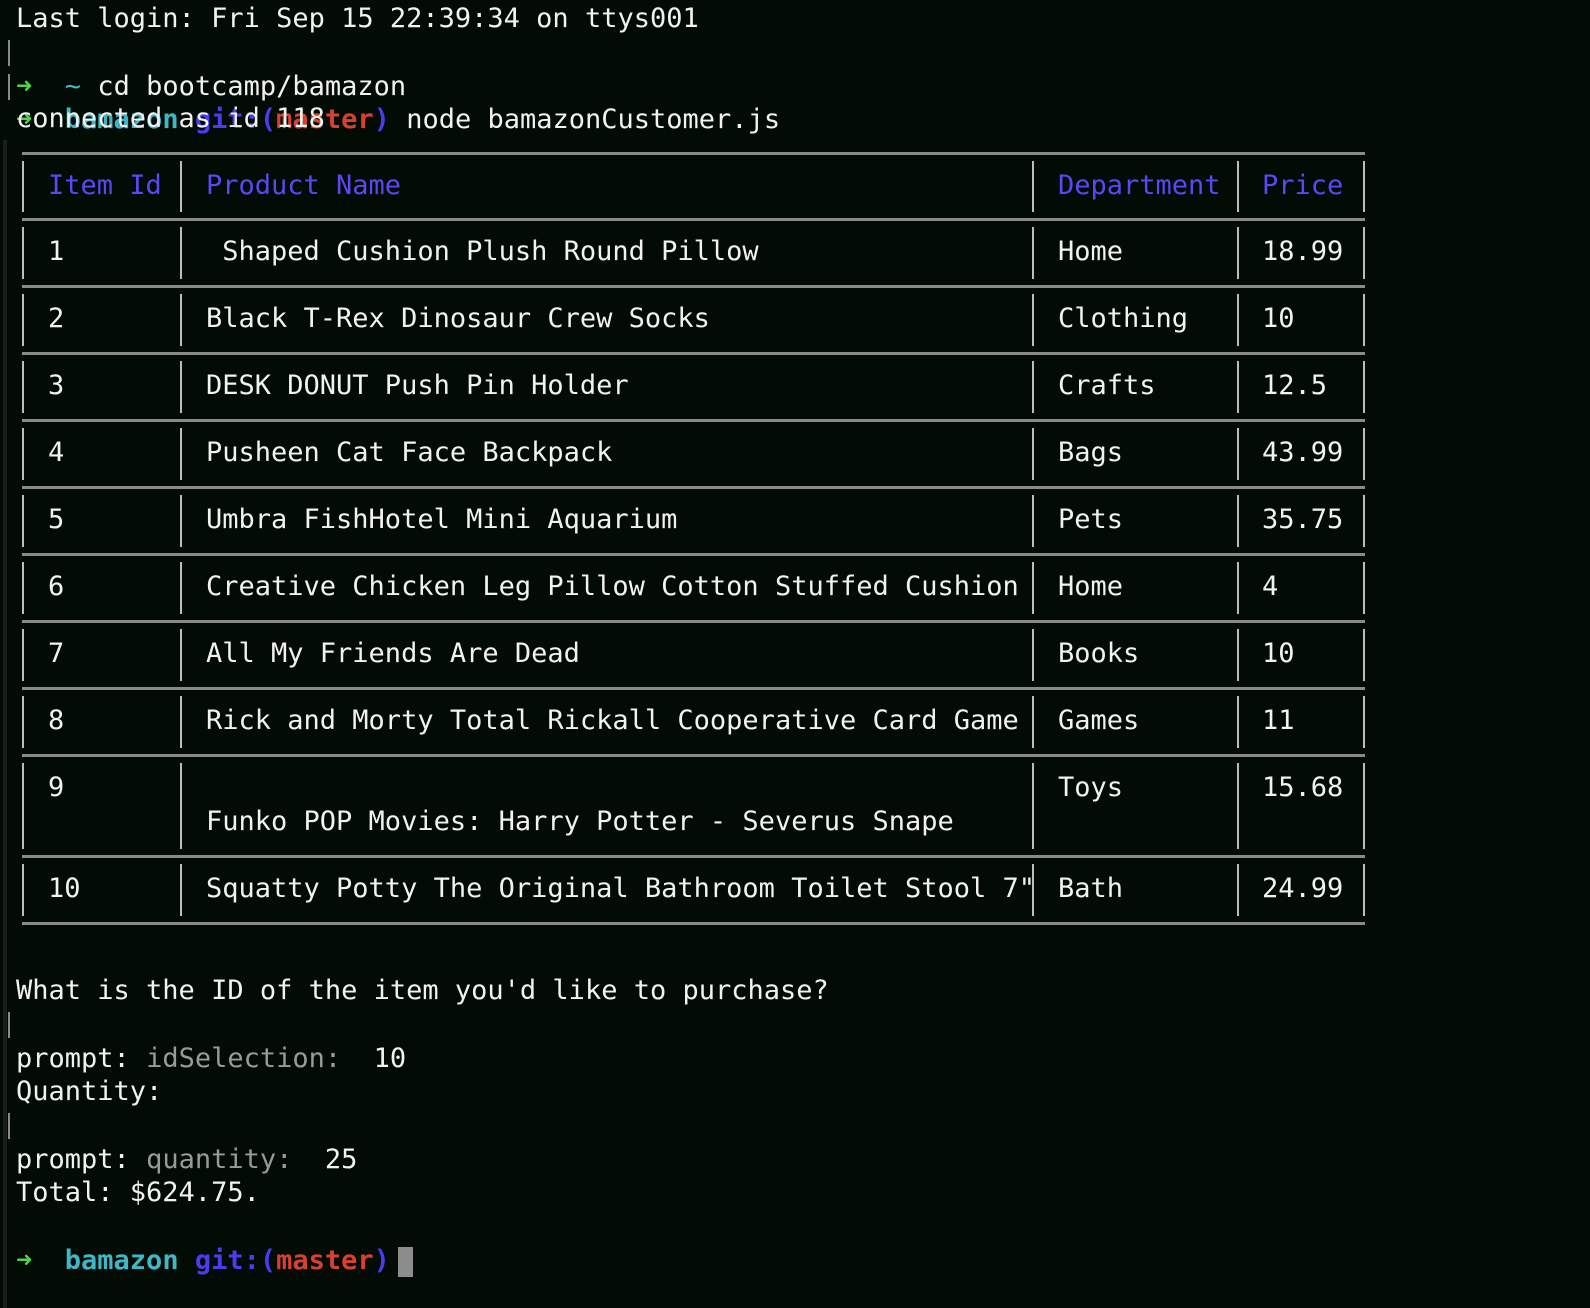 This screenshot has height=1308, width=1590. I want to click on table-cell: 18.99, so click(1303, 251).